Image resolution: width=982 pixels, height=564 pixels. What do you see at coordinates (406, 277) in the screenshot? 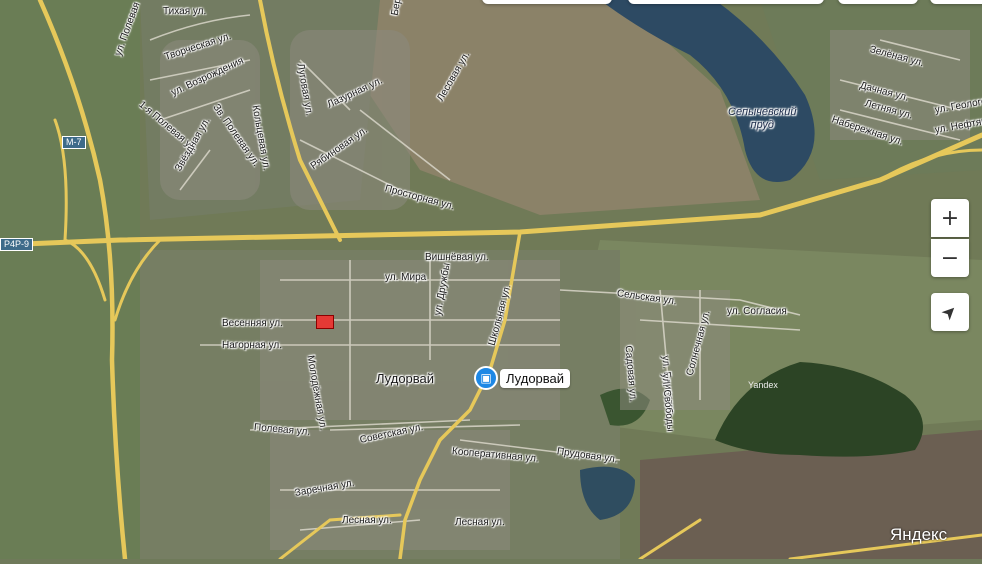
I see `street-label: ул. Мира` at bounding box center [406, 277].